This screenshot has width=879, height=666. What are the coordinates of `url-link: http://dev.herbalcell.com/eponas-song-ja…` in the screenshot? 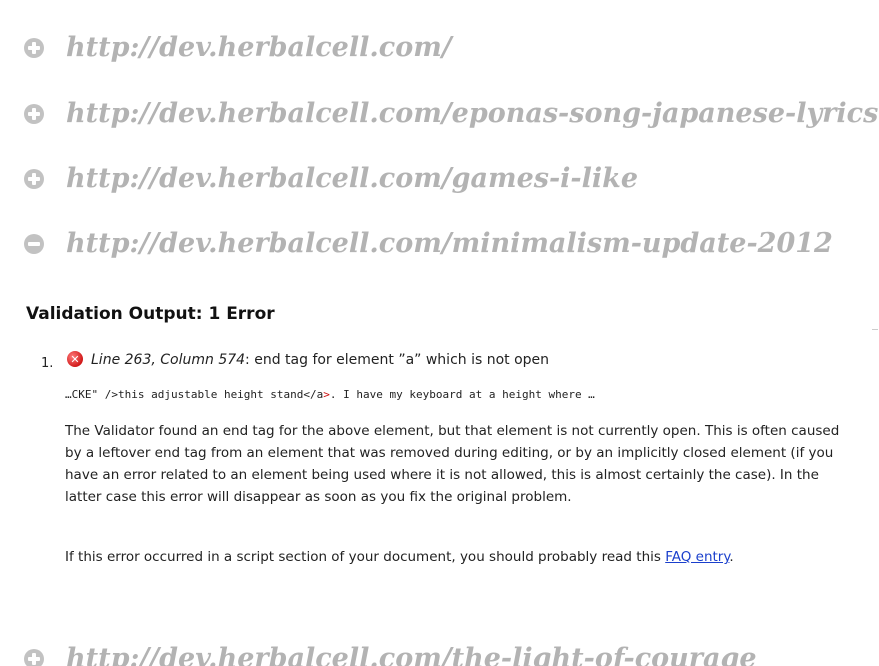 It's located at (472, 113).